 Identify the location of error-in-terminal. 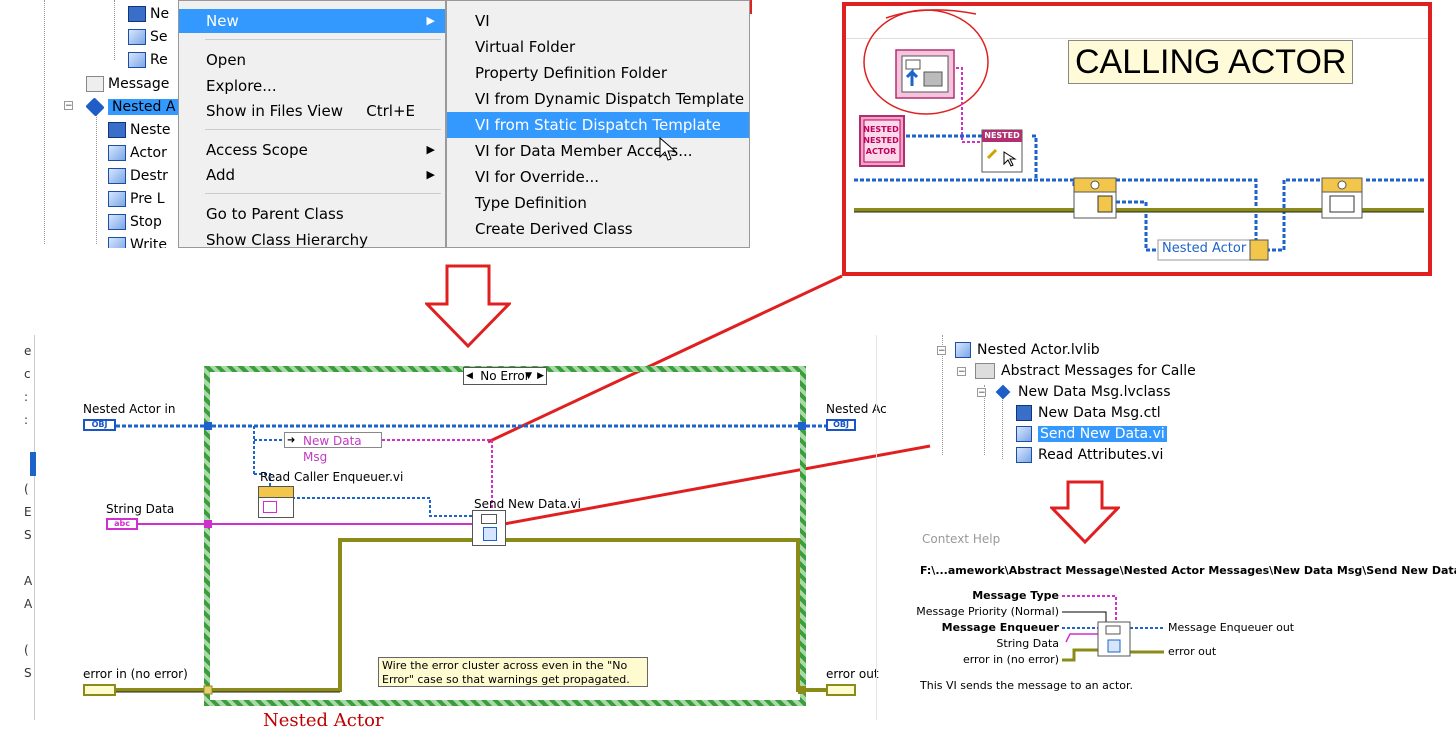
(99, 690).